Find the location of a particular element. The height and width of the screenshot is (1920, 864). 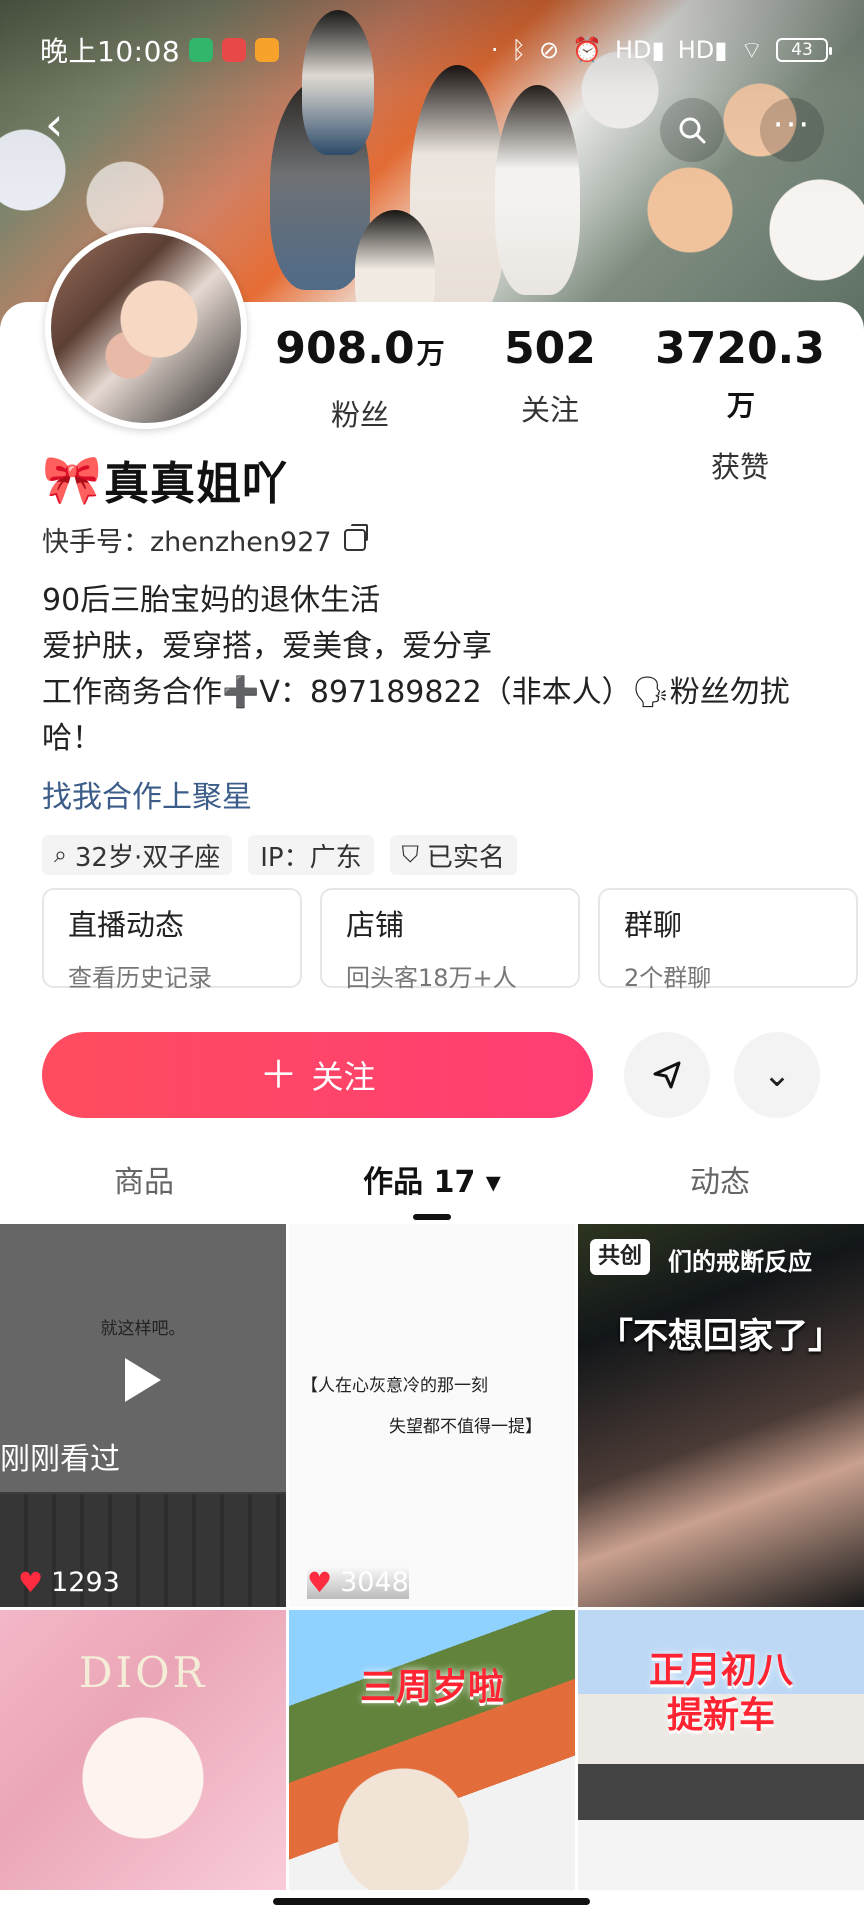

shop-subtitle: 回头客18万+人 is located at coordinates (431, 978).